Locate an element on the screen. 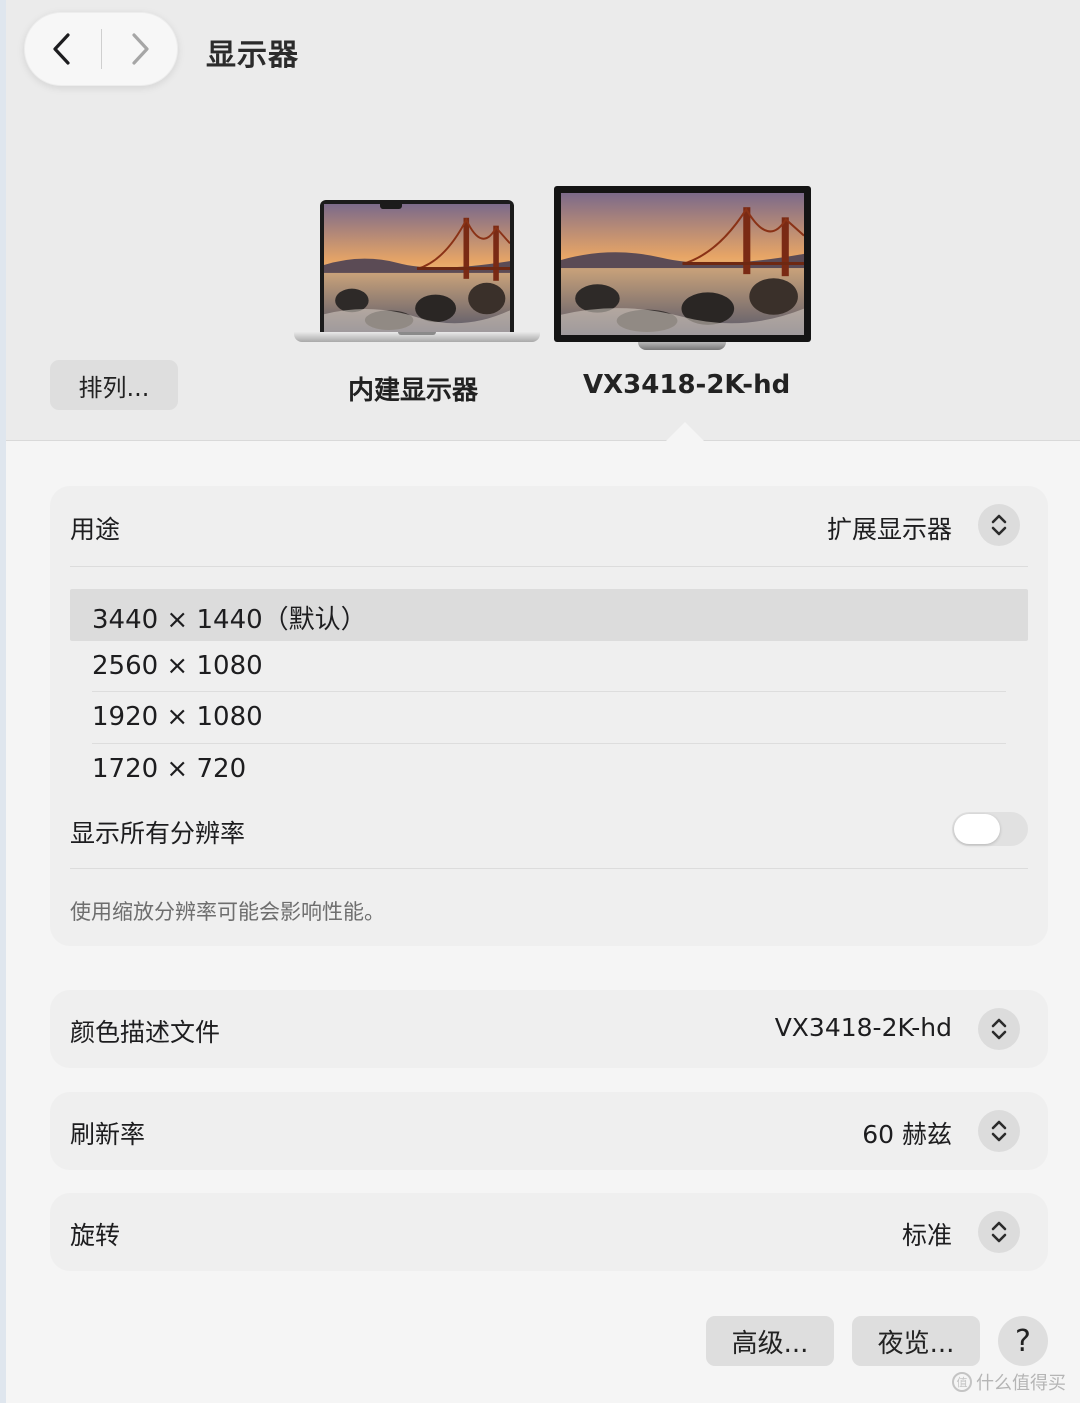  back-button is located at coordinates (62, 49).